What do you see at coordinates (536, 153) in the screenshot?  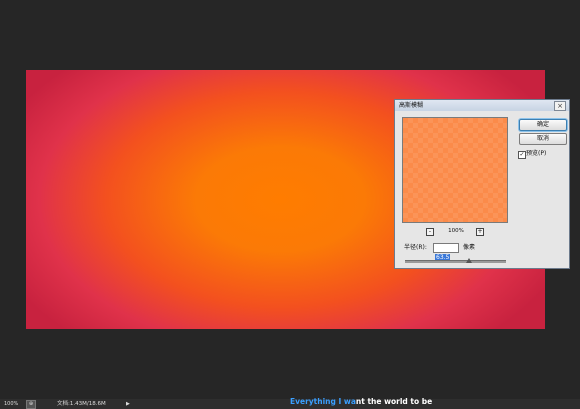 I see `preview-checkbox-label: 预览(P)` at bounding box center [536, 153].